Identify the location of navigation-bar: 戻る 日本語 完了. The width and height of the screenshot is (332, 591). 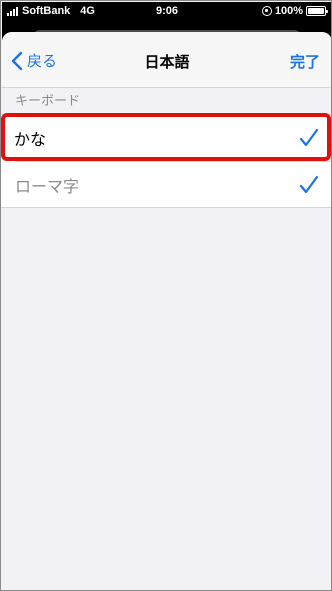
(166, 60).